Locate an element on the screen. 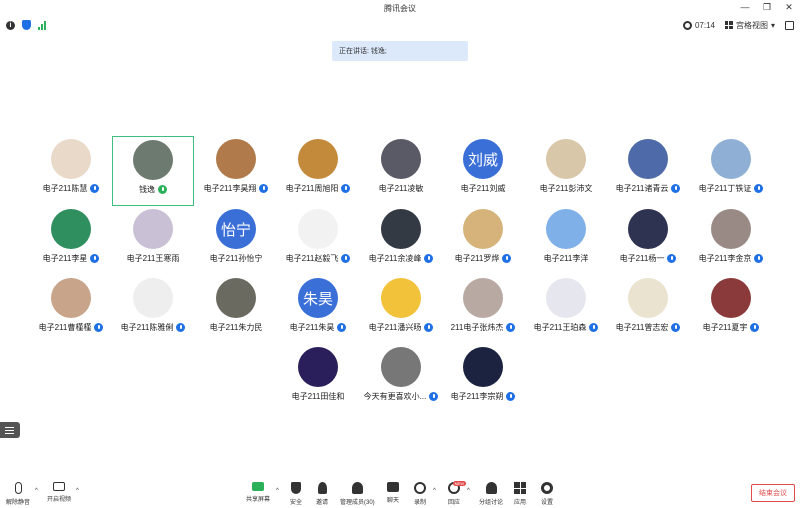  participant-name: 电子211曾志宏 is located at coordinates (642, 327).